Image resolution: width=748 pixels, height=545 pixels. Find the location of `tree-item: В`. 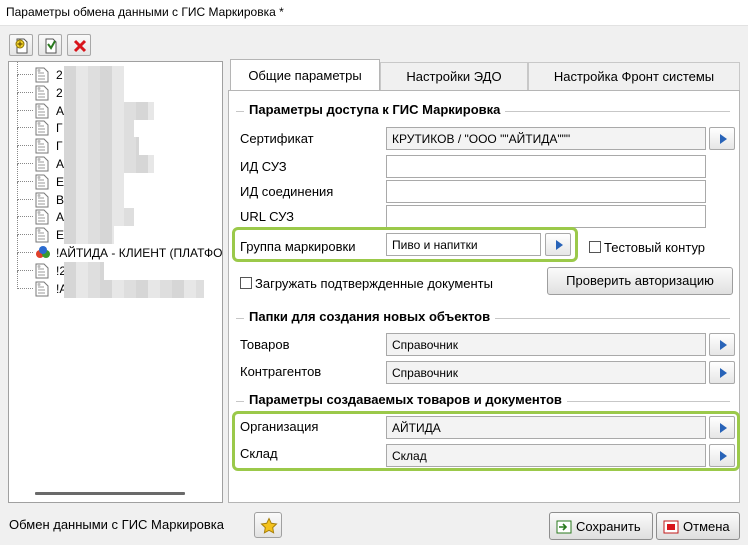

tree-item: В is located at coordinates (115, 195).